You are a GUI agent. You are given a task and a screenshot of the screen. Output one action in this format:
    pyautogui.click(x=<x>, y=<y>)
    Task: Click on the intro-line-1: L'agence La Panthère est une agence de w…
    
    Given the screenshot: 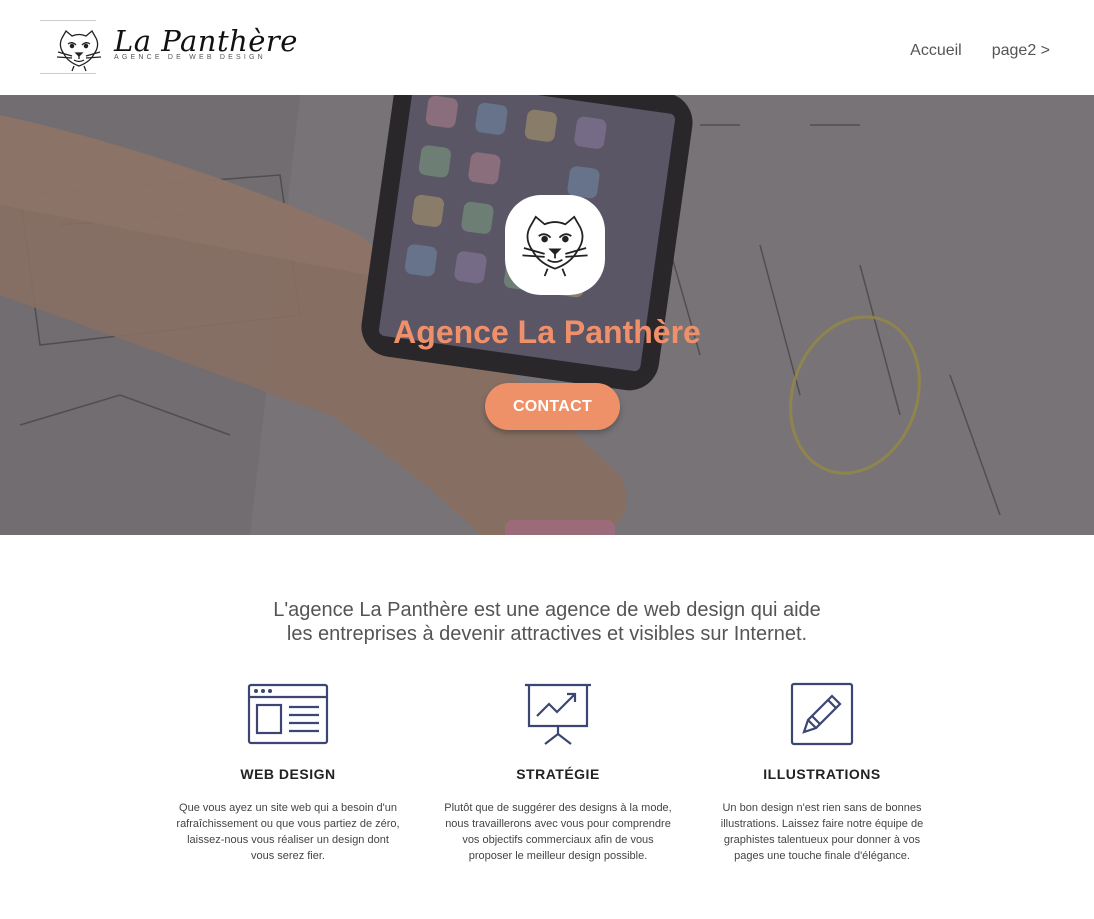 What is the action you would take?
    pyautogui.click(x=547, y=610)
    